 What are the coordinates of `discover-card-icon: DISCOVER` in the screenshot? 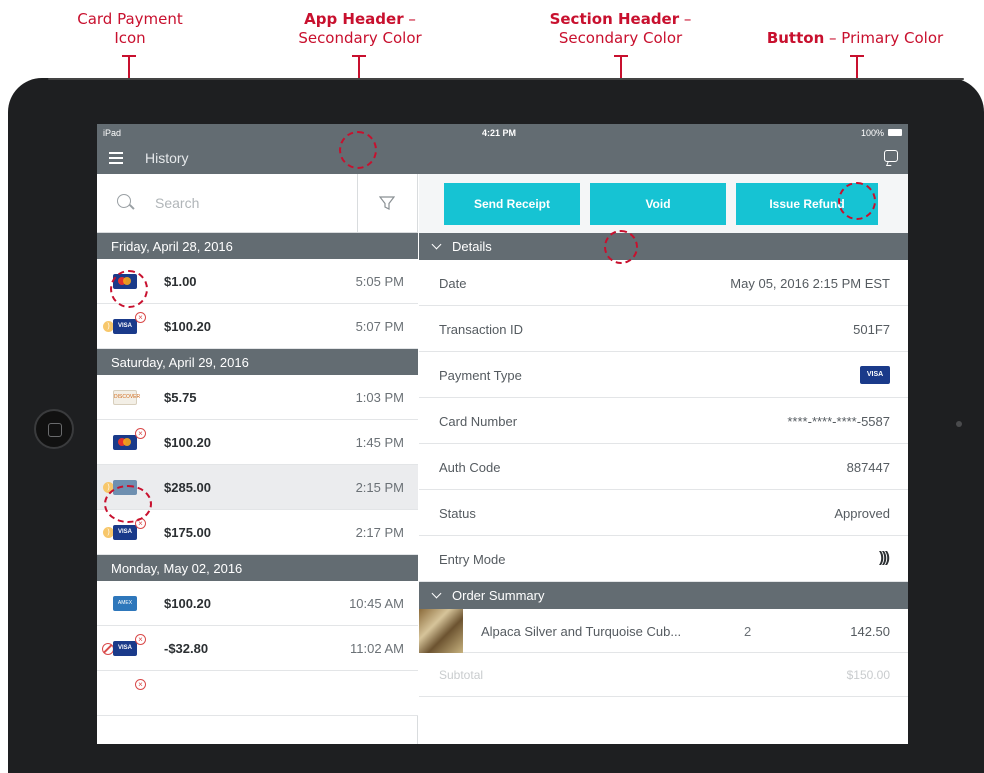 It's located at (126, 397).